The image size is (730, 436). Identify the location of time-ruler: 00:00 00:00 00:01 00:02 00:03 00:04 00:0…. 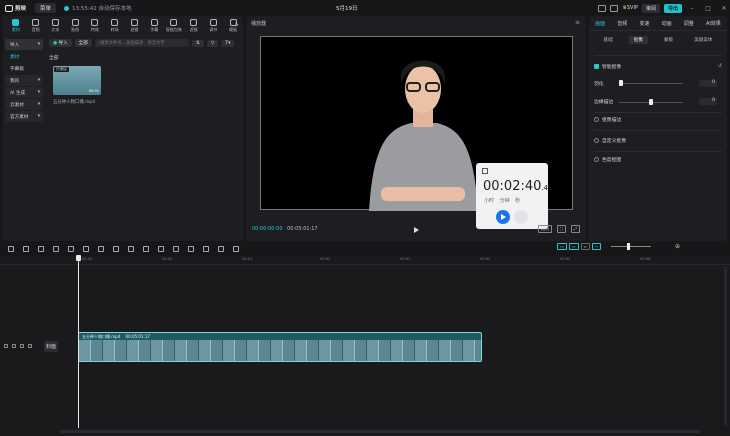
(365, 260).